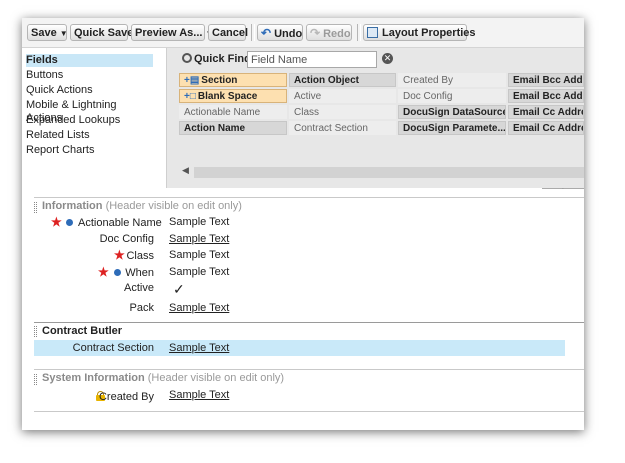  I want to click on redo-button: ↷ Redo, so click(329, 32).